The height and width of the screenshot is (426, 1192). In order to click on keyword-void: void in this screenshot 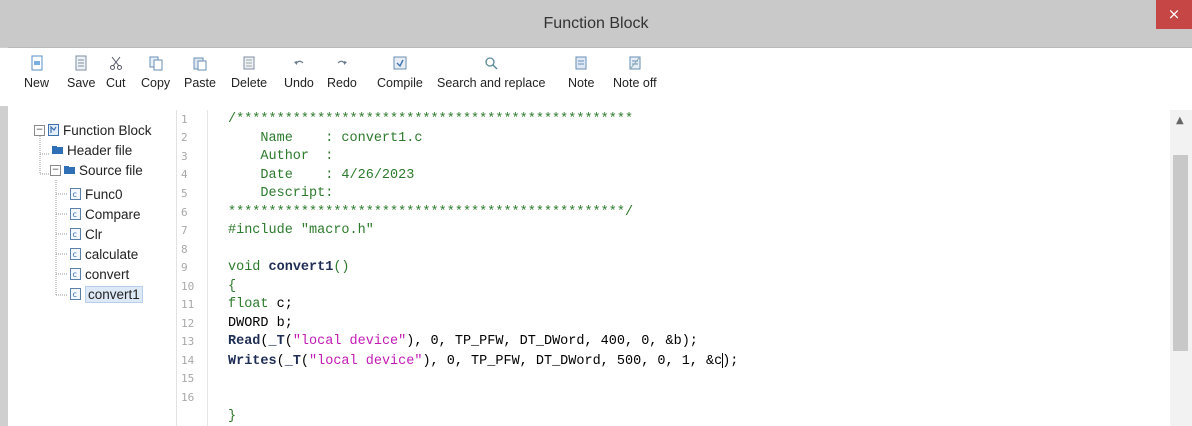, I will do `click(248, 267)`.